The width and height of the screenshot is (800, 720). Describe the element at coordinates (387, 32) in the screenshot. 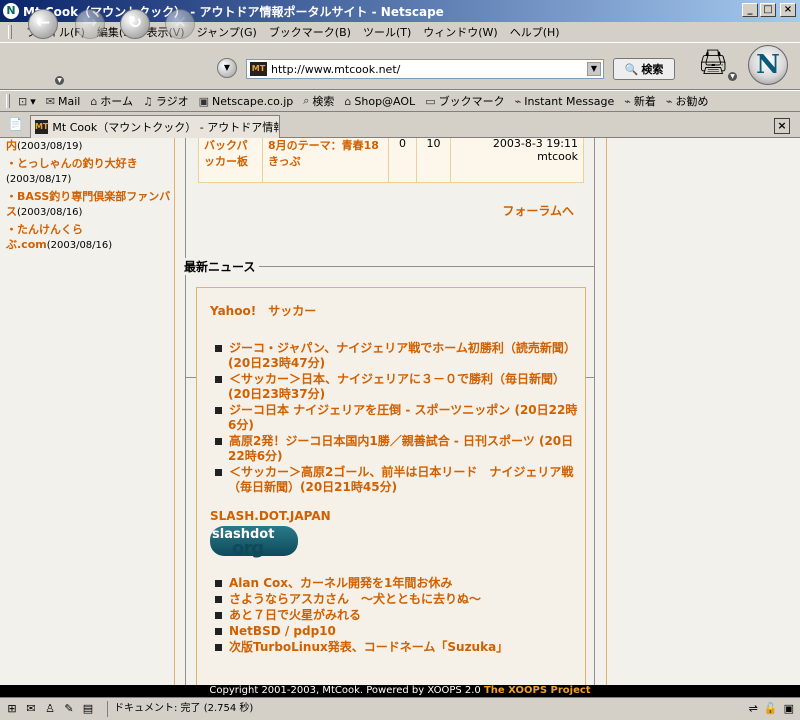

I see `menu-tools: ツール(T)` at that location.